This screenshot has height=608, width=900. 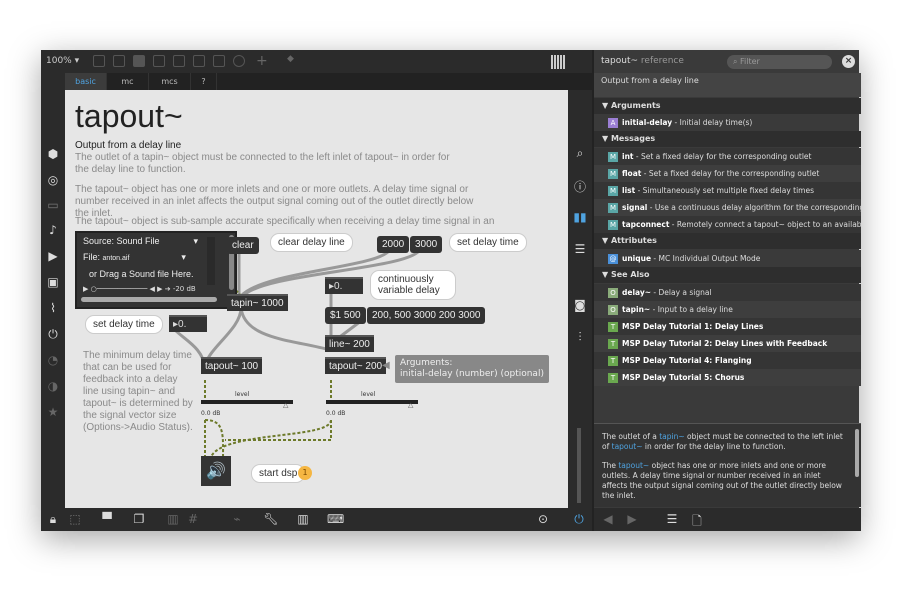 What do you see at coordinates (672, 519) in the screenshot?
I see `menu-icon: ☰` at bounding box center [672, 519].